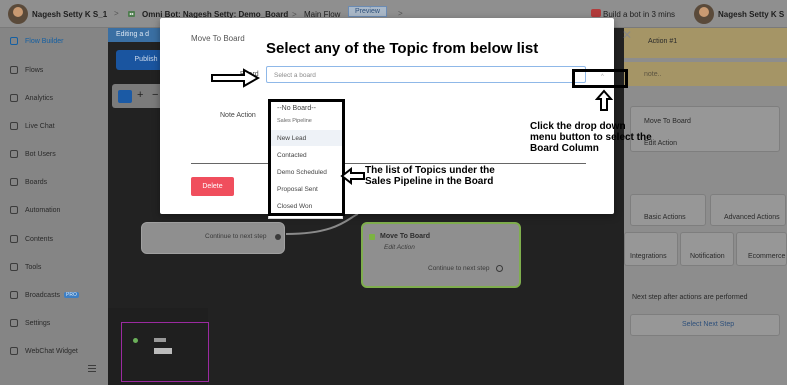 This screenshot has height=385, width=787. What do you see at coordinates (665, 217) in the screenshot?
I see `tab-basic-actions-label: Basic Actions` at bounding box center [665, 217].